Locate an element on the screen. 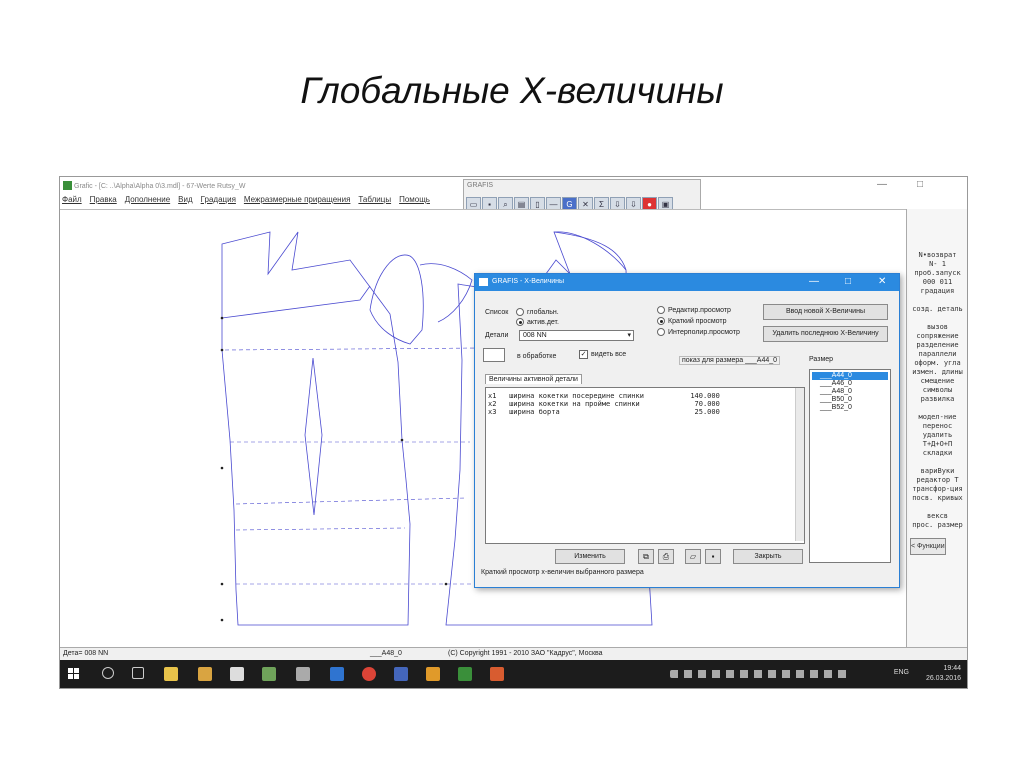 This screenshot has height=767, width=1024. word-icon is located at coordinates (401, 674).